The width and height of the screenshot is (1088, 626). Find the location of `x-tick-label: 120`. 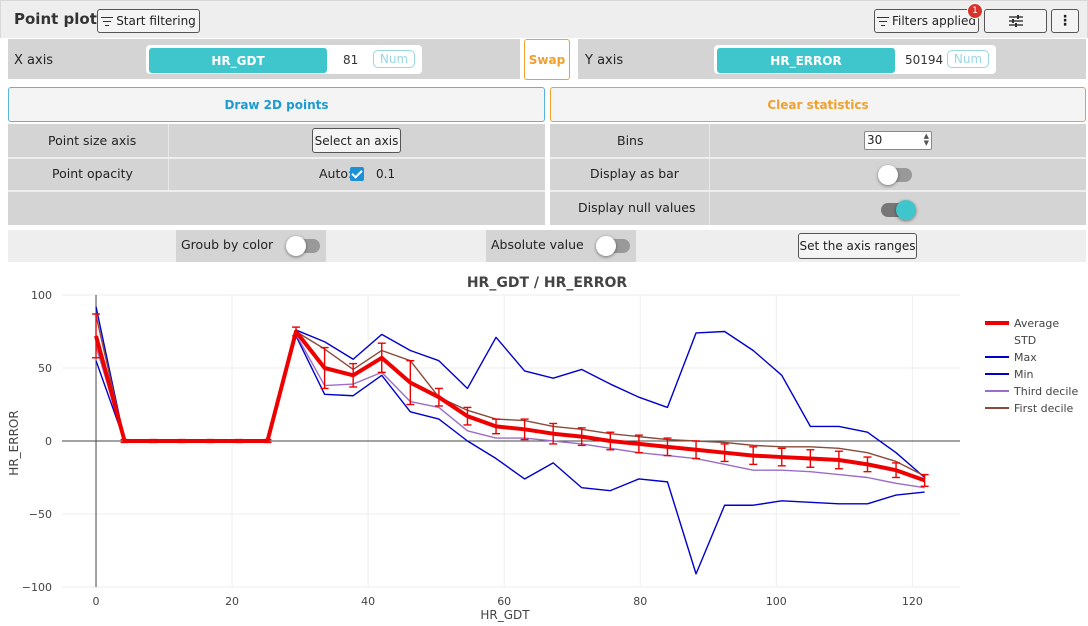

x-tick-label: 120 is located at coordinates (912, 601).